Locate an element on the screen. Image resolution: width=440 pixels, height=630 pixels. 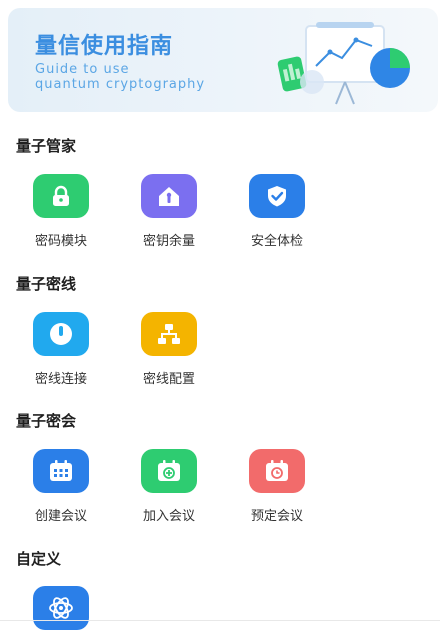
app-custom-item is located at coordinates (61, 608).